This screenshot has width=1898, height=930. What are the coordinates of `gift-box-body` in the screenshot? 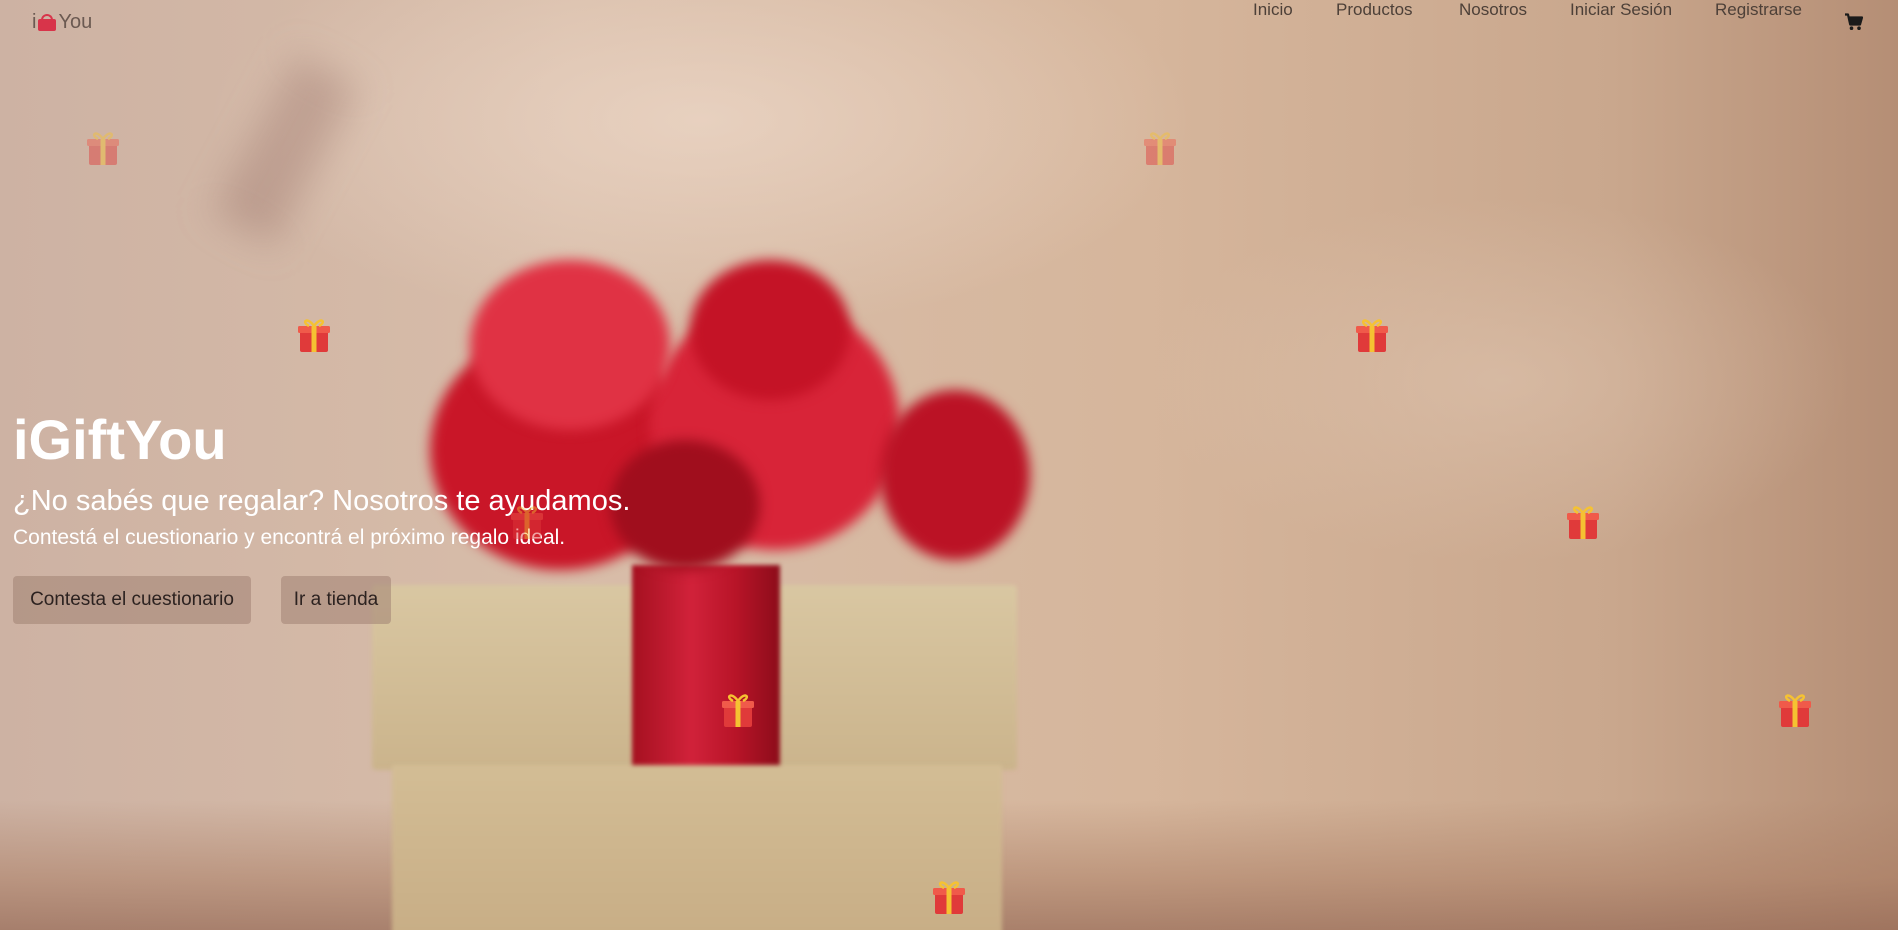 It's located at (697, 847).